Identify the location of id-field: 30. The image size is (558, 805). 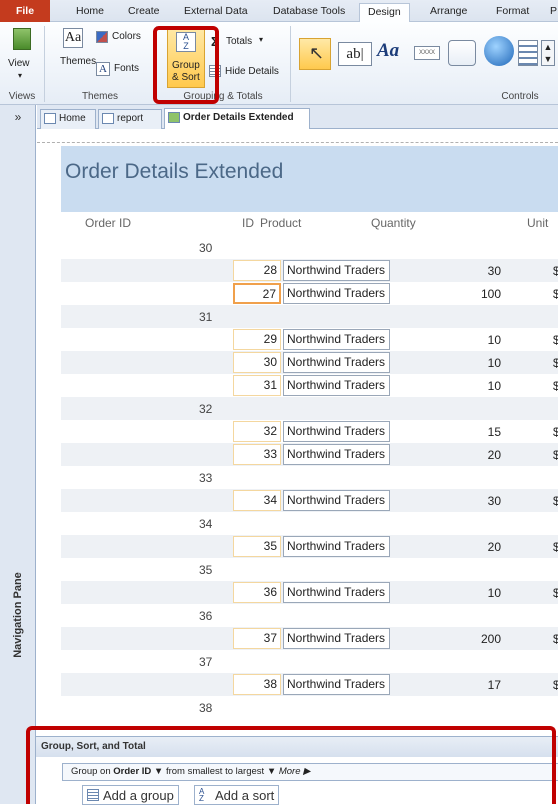
(257, 362).